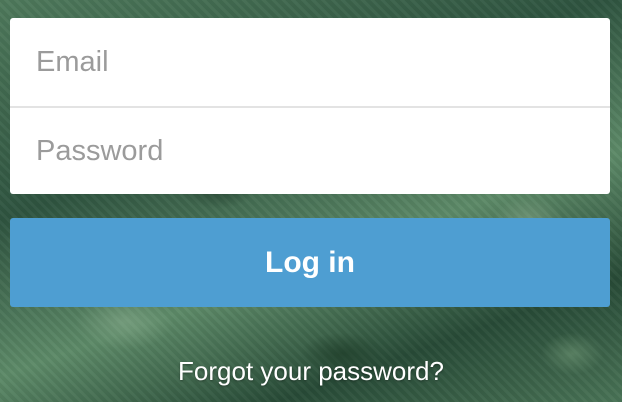  I want to click on email-field, so click(310, 62).